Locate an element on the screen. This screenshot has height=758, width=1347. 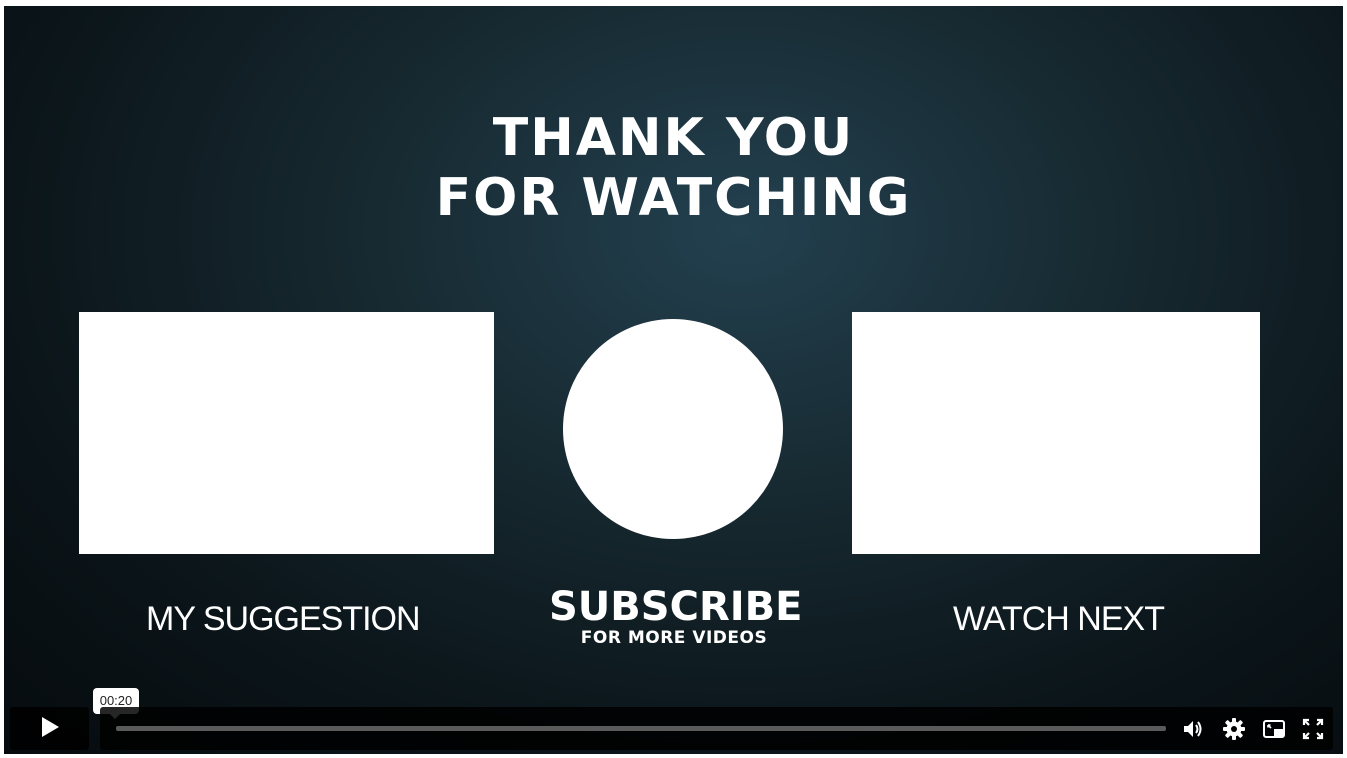
progress-bar is located at coordinates (641, 728).